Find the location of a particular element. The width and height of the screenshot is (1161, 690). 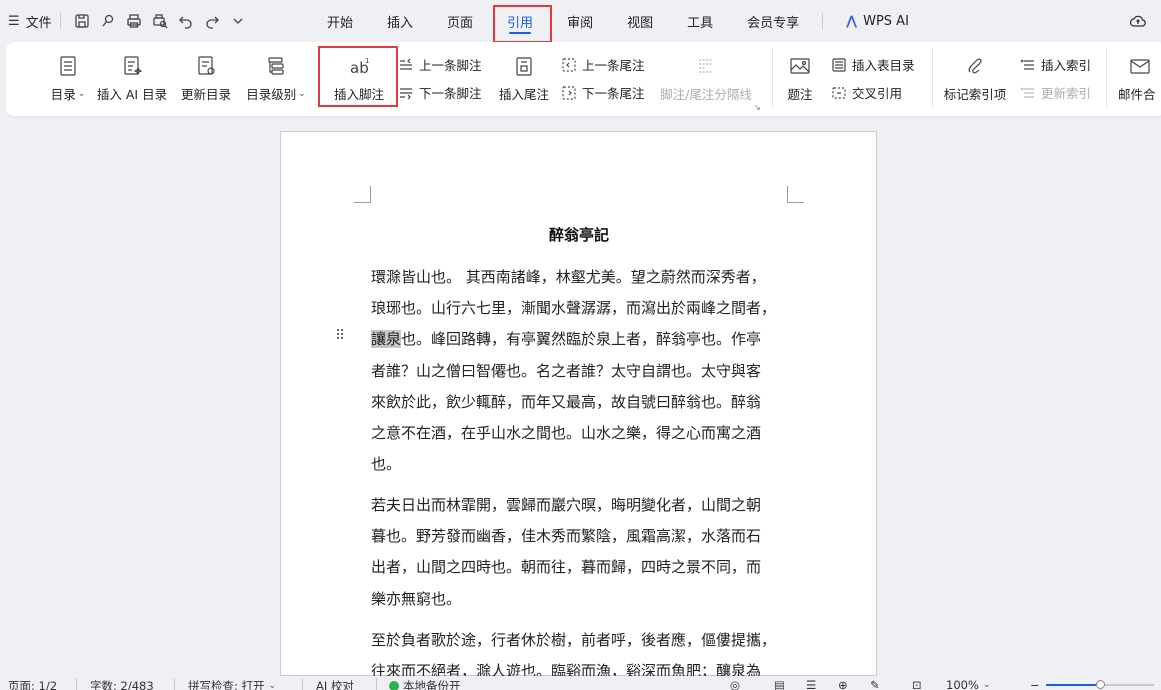

caption-image-icon is located at coordinates (800, 66).